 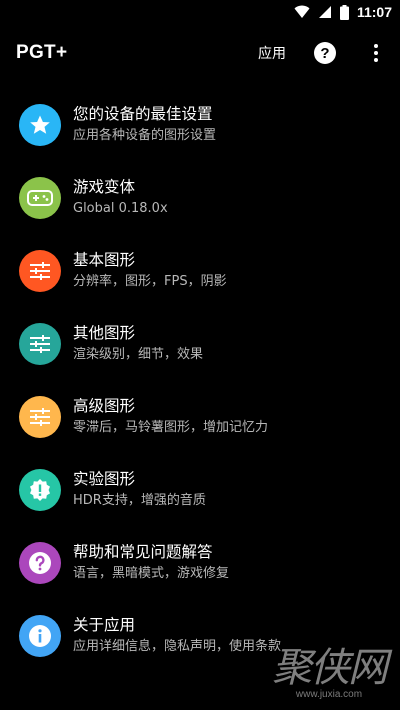 I want to click on info-icon, so click(x=40, y=635).